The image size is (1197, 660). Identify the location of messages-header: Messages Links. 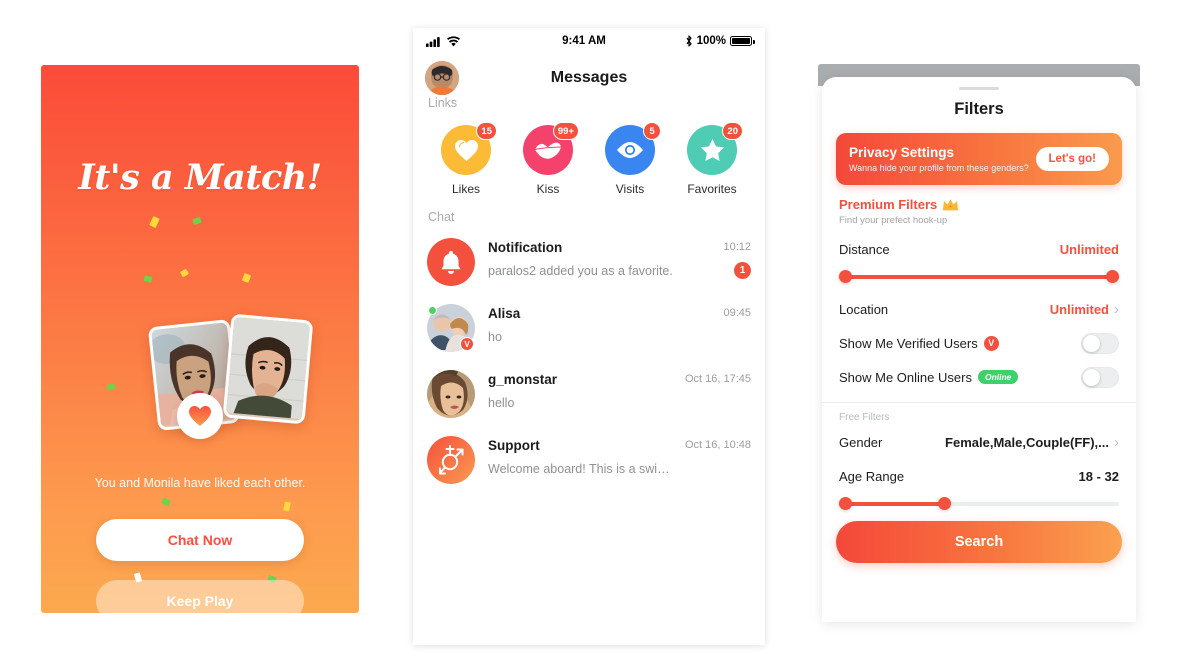
(589, 85).